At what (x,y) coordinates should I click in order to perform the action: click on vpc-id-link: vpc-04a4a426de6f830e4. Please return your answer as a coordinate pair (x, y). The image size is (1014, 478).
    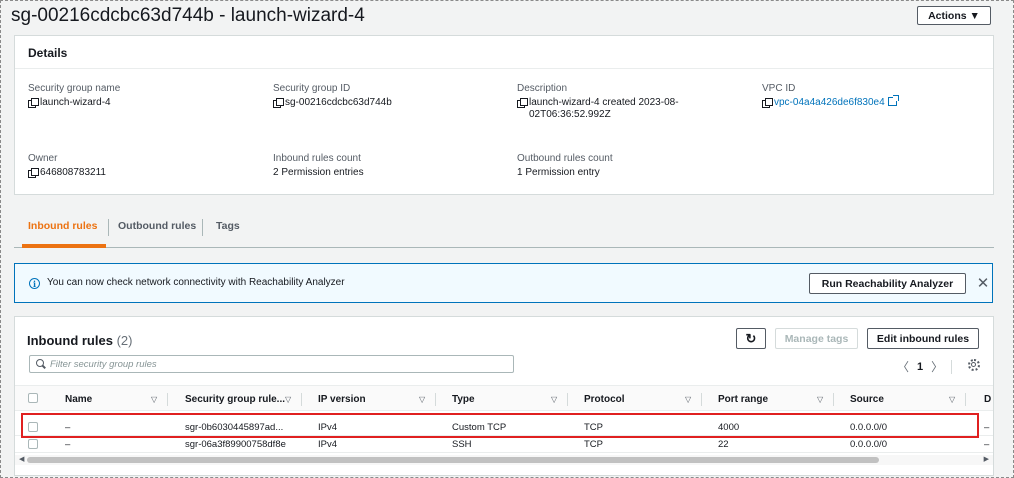
    Looking at the image, I should click on (836, 102).